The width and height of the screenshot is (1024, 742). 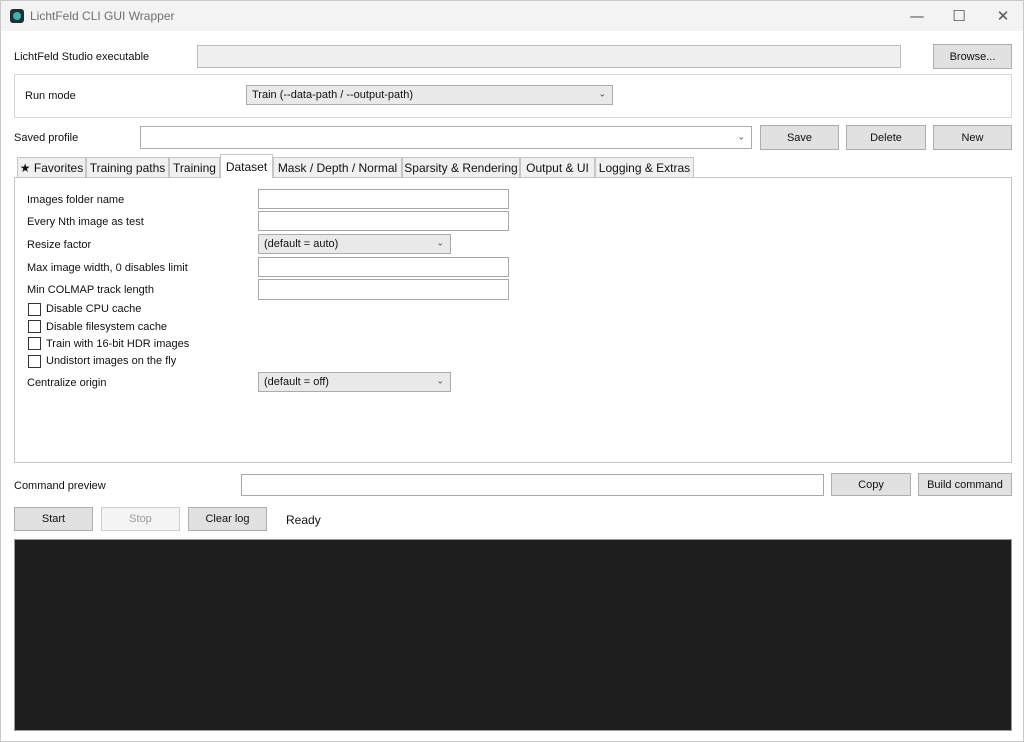 What do you see at coordinates (17, 16) in the screenshot?
I see `app-logo-icon` at bounding box center [17, 16].